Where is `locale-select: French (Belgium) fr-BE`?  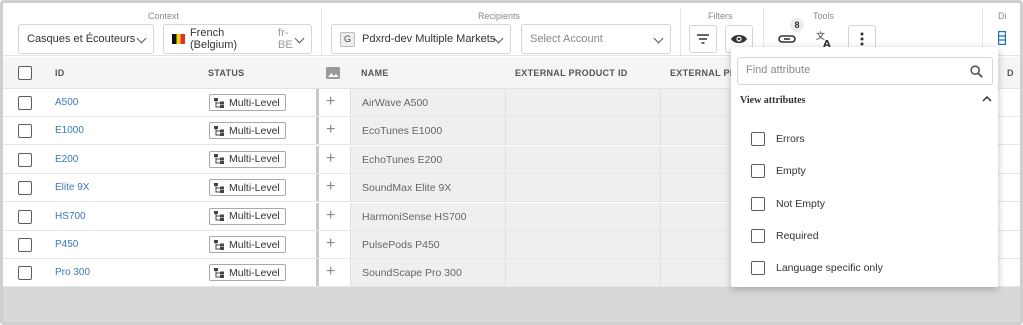
locale-select: French (Belgium) fr-BE is located at coordinates (237, 39).